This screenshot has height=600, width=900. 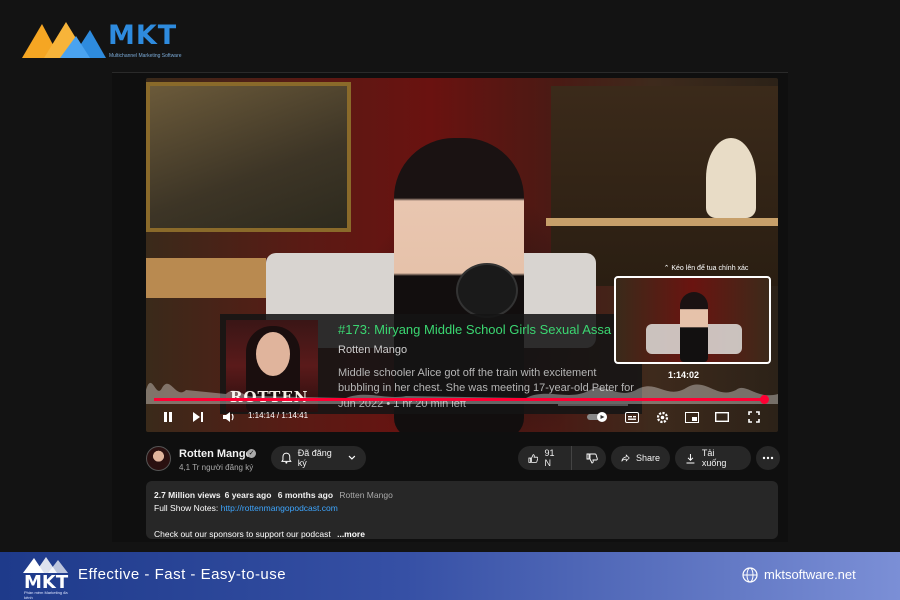 I want to click on more-actions-button, so click(x=768, y=458).